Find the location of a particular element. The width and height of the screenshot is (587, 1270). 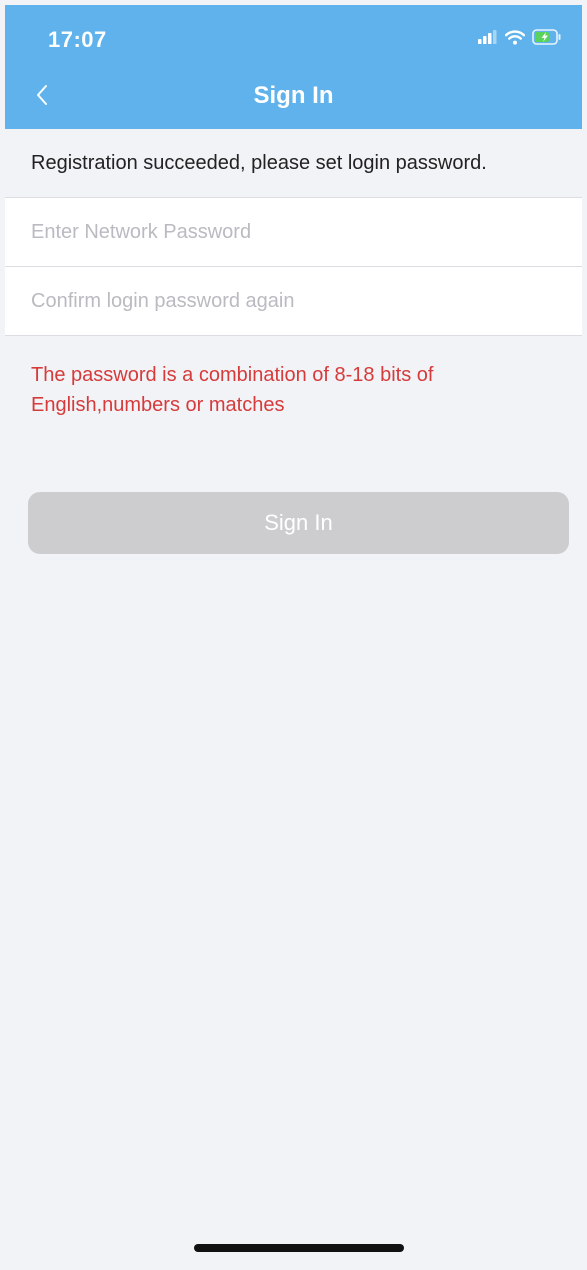

home-indicator is located at coordinates (299, 1248).